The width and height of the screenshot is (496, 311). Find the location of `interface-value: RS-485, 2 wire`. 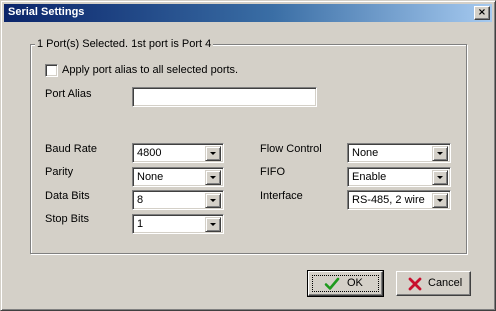

interface-value: RS-485, 2 wire is located at coordinates (388, 200).